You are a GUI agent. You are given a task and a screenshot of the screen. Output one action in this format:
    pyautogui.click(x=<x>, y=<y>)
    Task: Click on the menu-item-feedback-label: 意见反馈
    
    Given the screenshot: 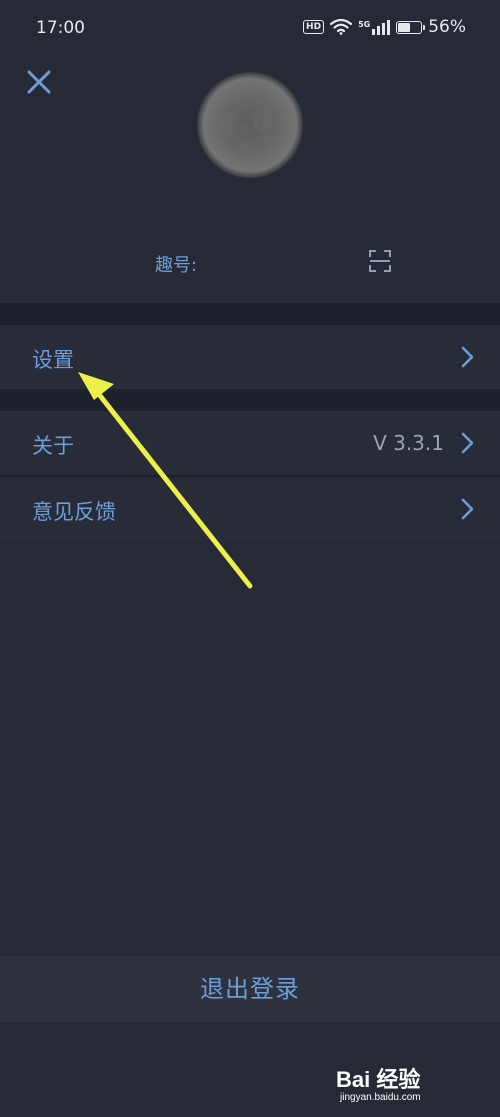 What is the action you would take?
    pyautogui.click(x=74, y=512)
    